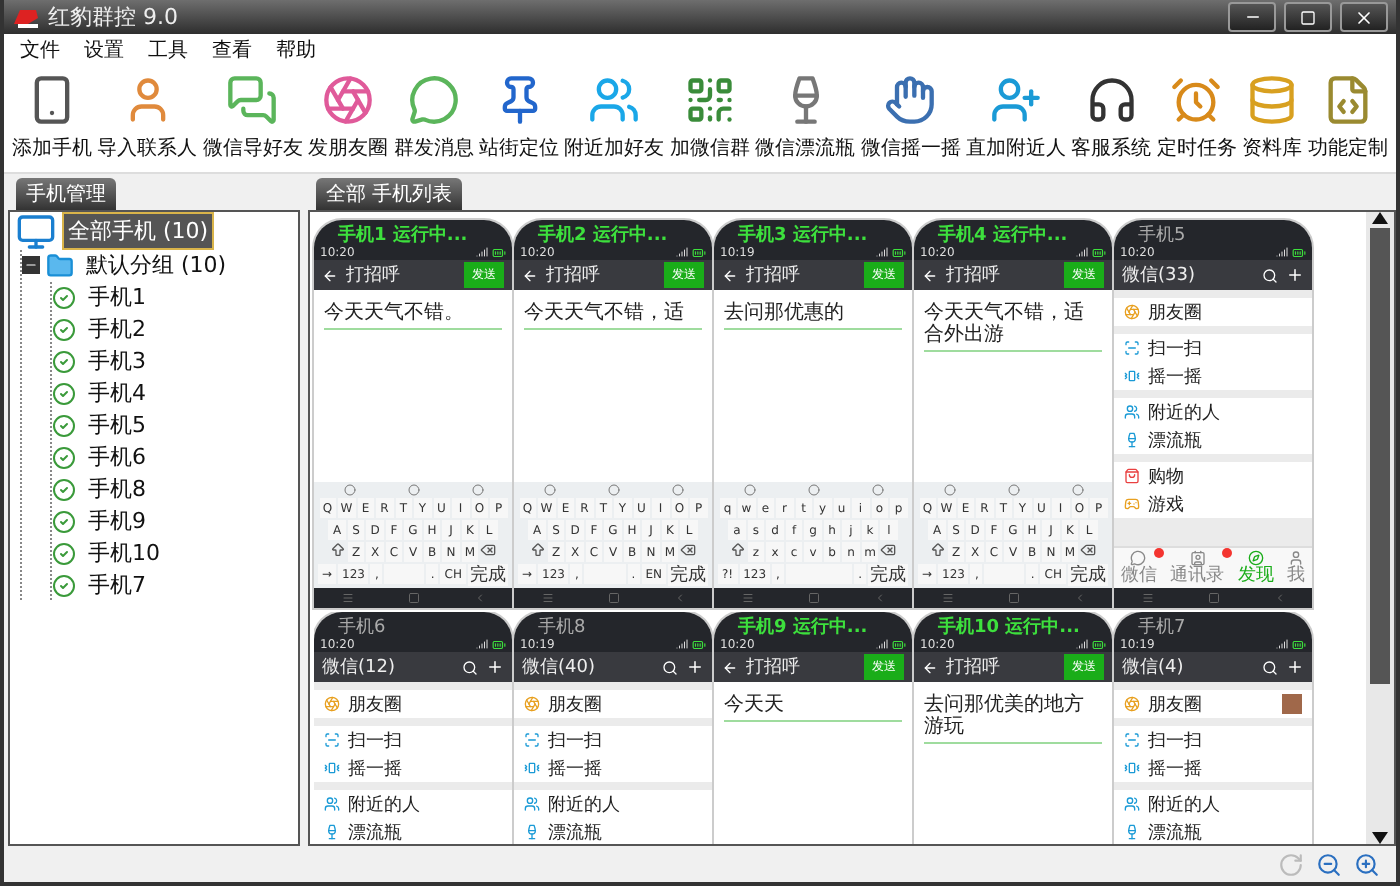  Describe the element at coordinates (1380, 218) in the screenshot. I see `scroll-up-icon` at that location.